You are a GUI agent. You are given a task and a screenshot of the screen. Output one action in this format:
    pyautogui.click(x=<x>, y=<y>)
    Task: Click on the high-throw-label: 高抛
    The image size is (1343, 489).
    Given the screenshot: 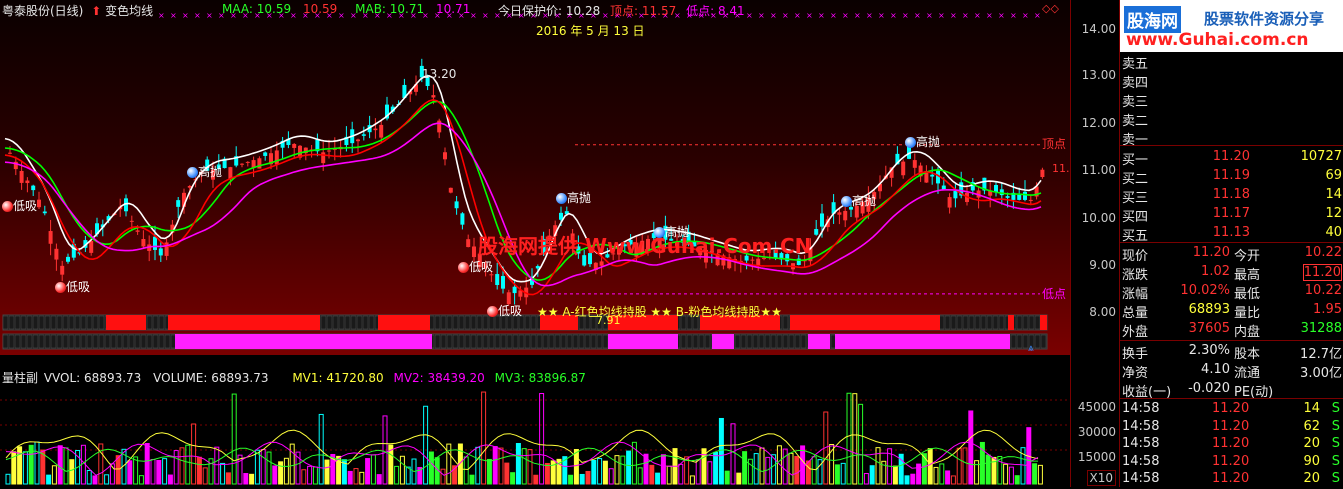 What is the action you would take?
    pyautogui.click(x=210, y=172)
    